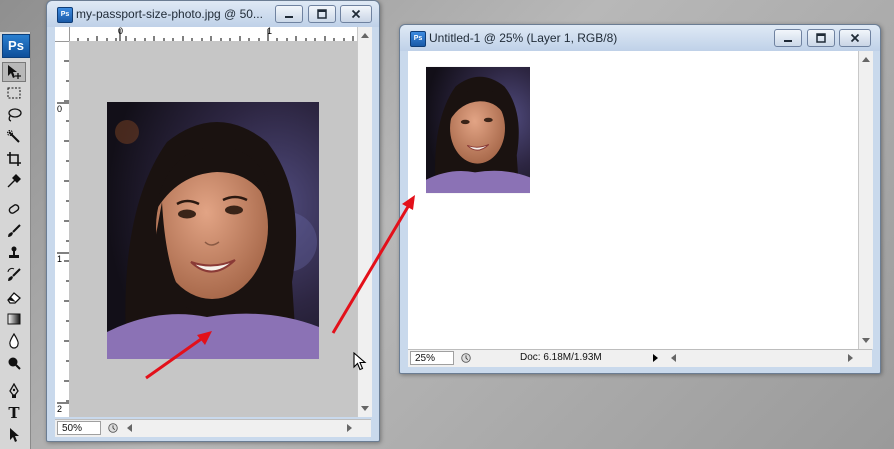 The height and width of the screenshot is (449, 894). What do you see at coordinates (640, 38) in the screenshot?
I see `window-title-bar: Ps Untitled-1 @ 25% (Layer 1, RGB/8)` at bounding box center [640, 38].